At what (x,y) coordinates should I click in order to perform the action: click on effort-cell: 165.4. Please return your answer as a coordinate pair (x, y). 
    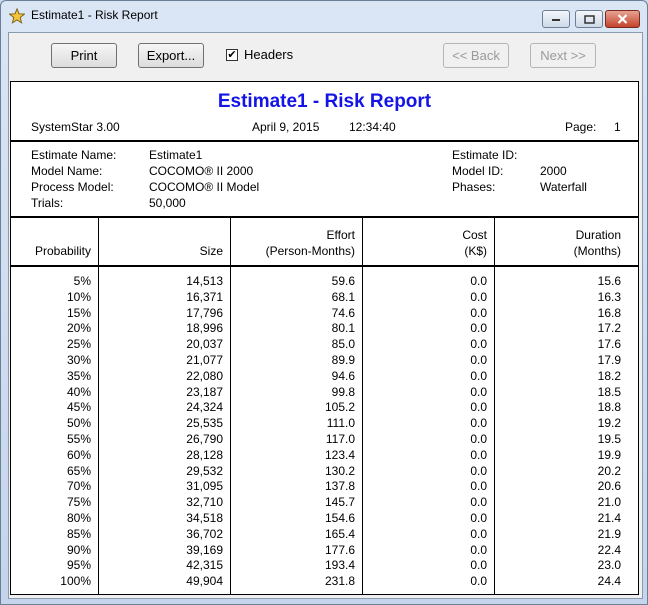
    Looking at the image, I should click on (339, 533).